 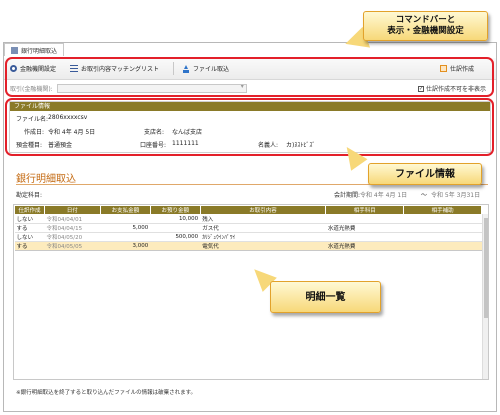 I want to click on cell-date: 令和04/05/20, so click(x=72, y=237).